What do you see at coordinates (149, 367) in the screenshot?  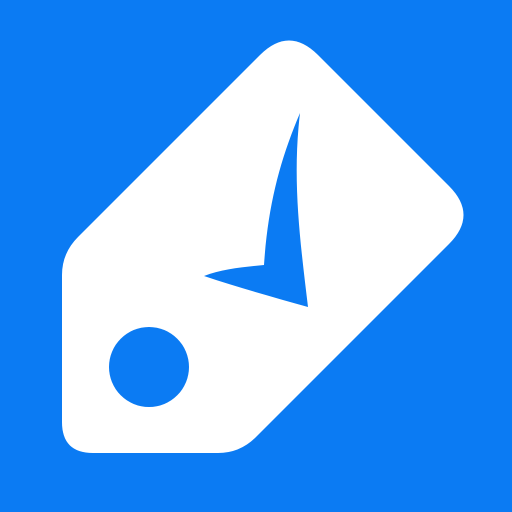 I see `tag-hole` at bounding box center [149, 367].